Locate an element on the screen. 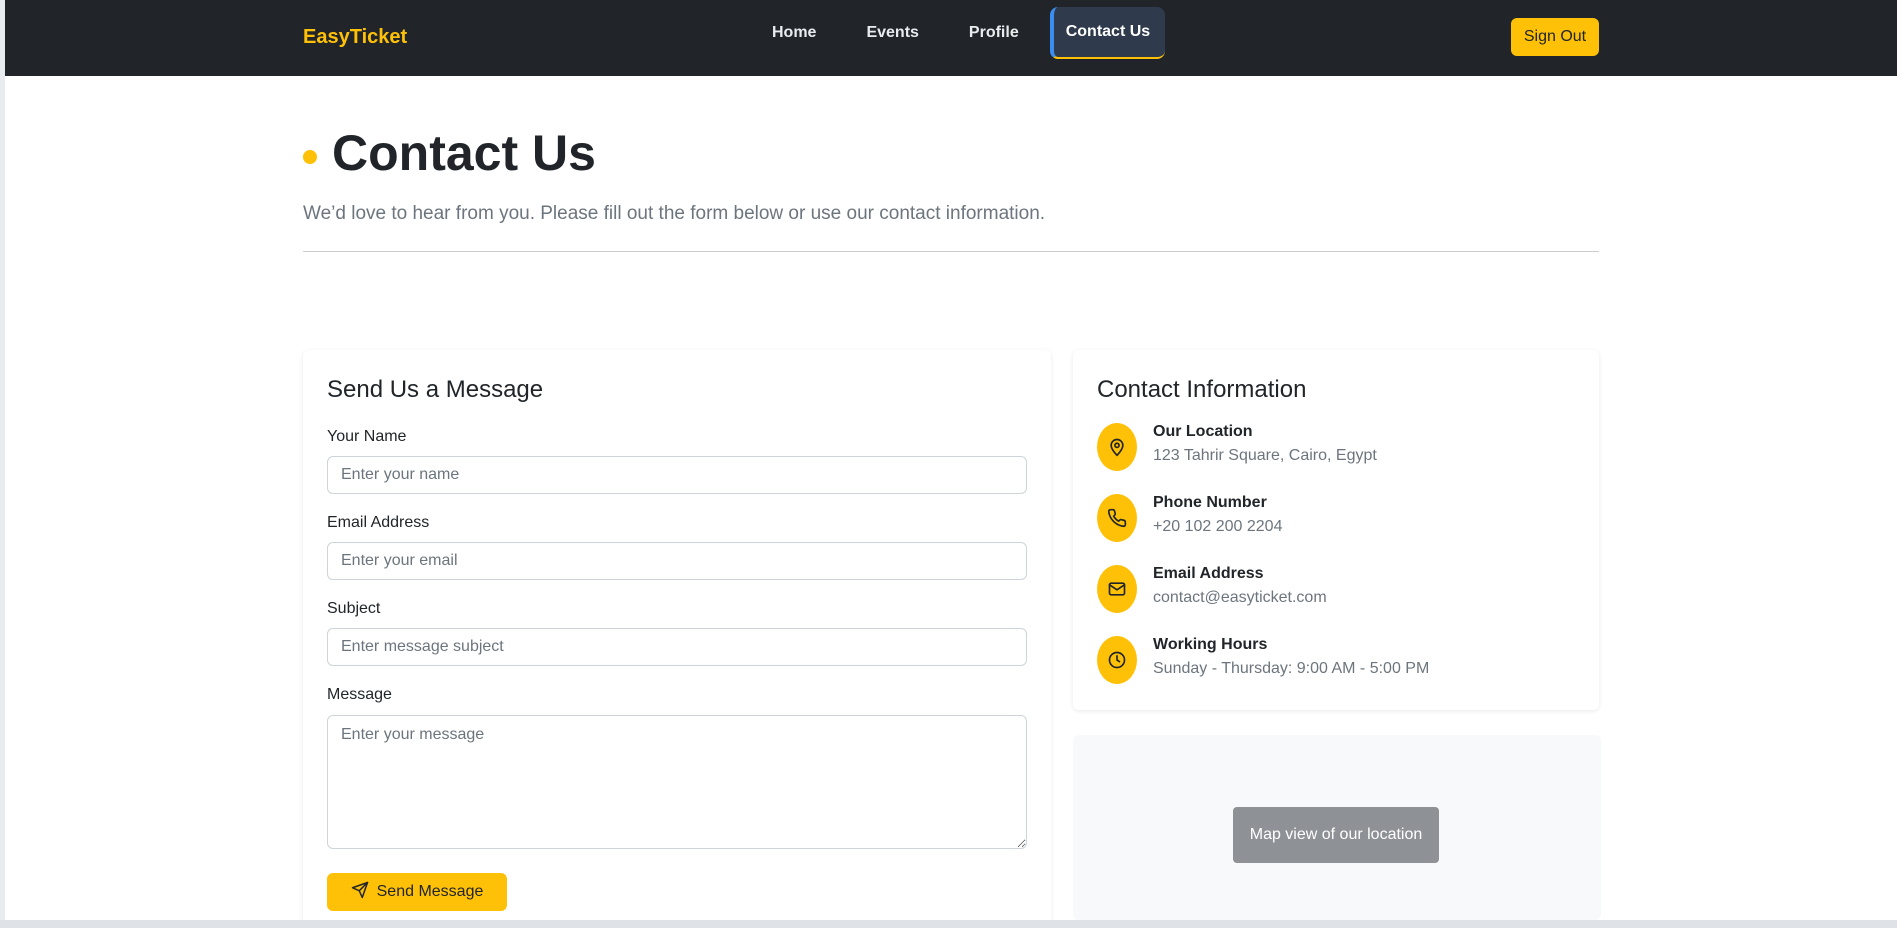  envelope-icon is located at coordinates (1117, 589).